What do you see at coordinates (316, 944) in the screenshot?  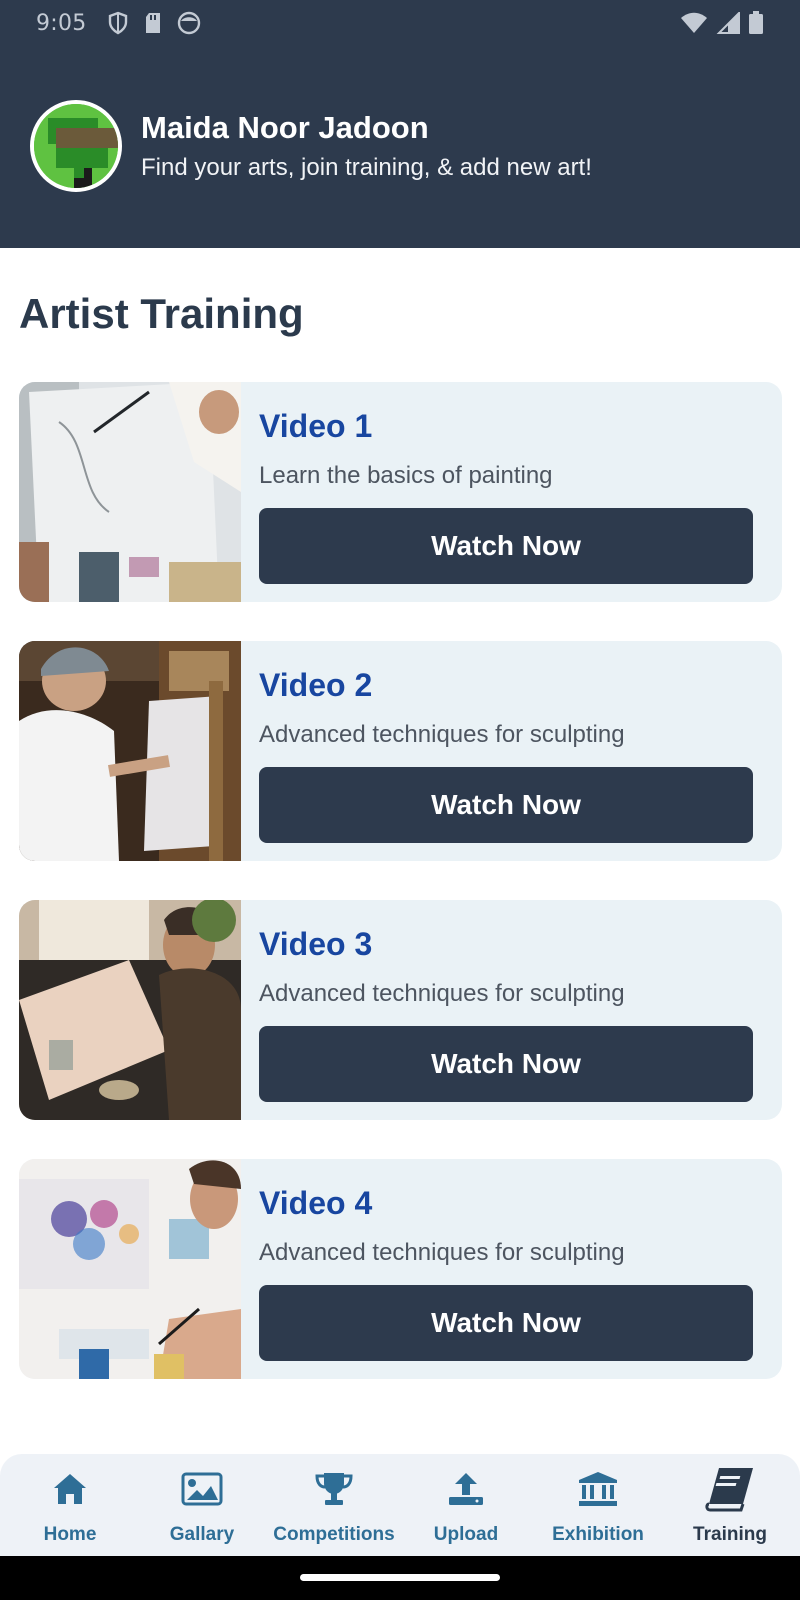 I see `video-title: Video 3` at bounding box center [316, 944].